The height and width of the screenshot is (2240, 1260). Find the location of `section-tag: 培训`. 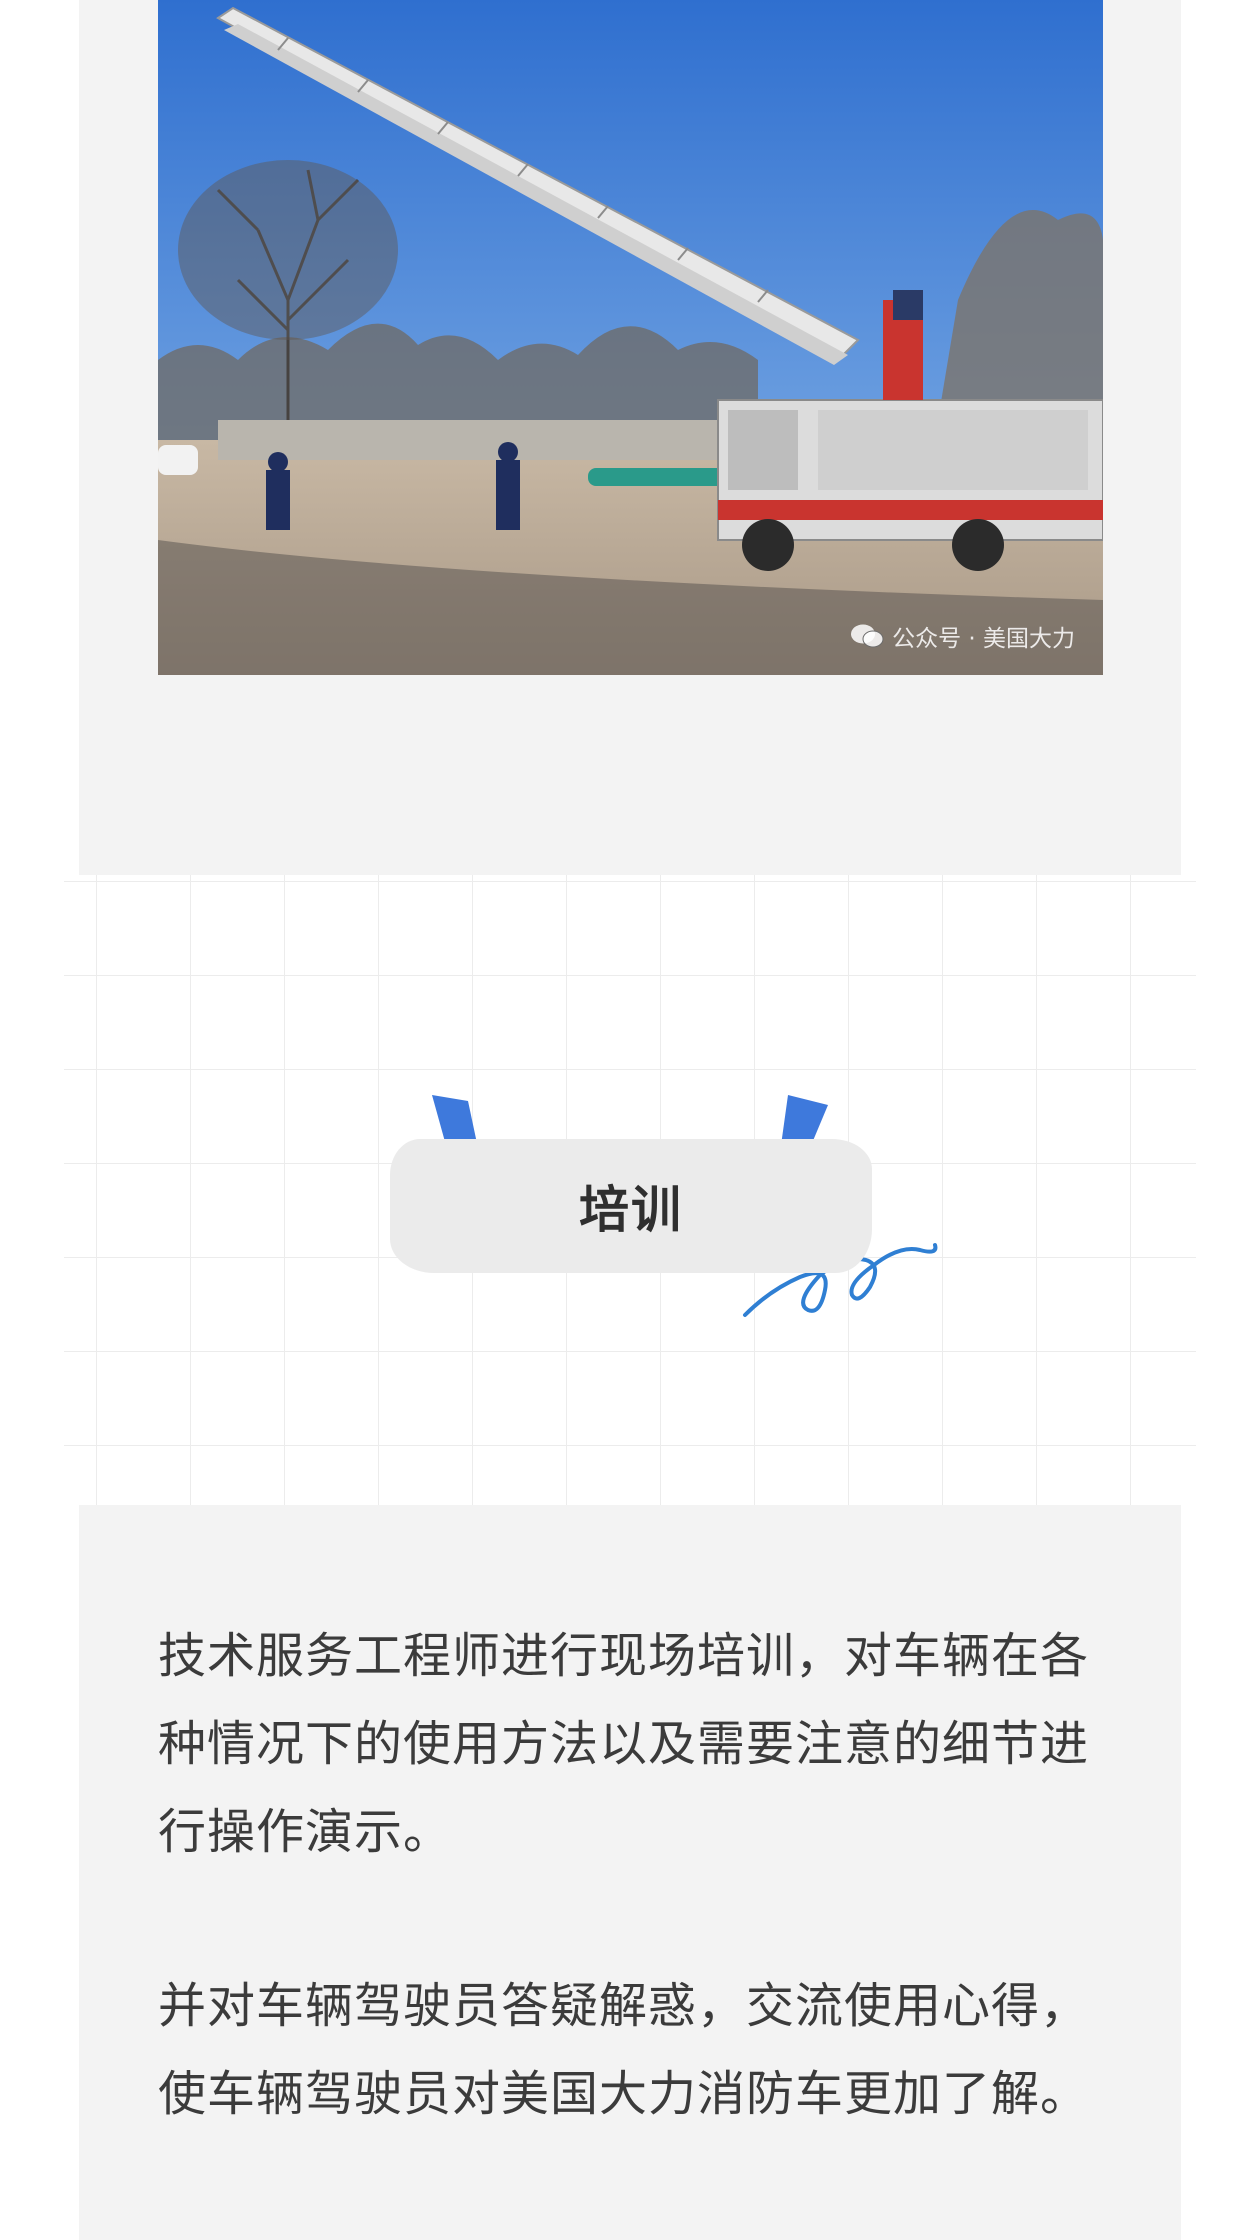

section-tag: 培训 is located at coordinates (665, 1210).